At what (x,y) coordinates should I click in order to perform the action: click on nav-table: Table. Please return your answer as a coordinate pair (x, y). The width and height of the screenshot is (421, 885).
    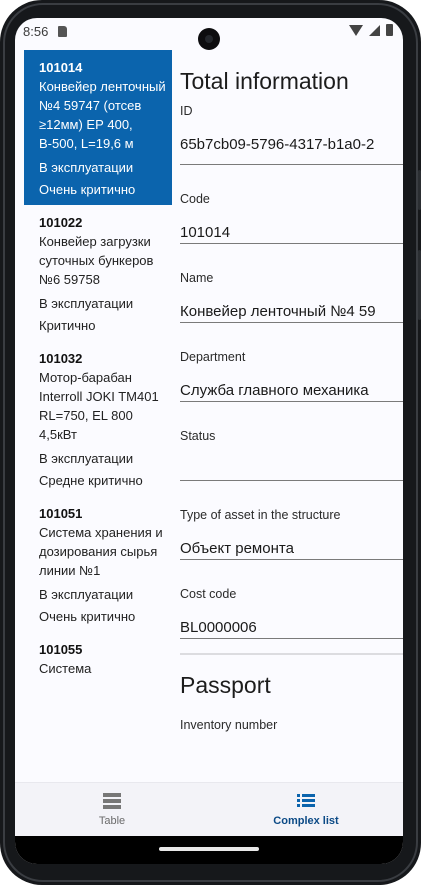
    Looking at the image, I should click on (112, 809).